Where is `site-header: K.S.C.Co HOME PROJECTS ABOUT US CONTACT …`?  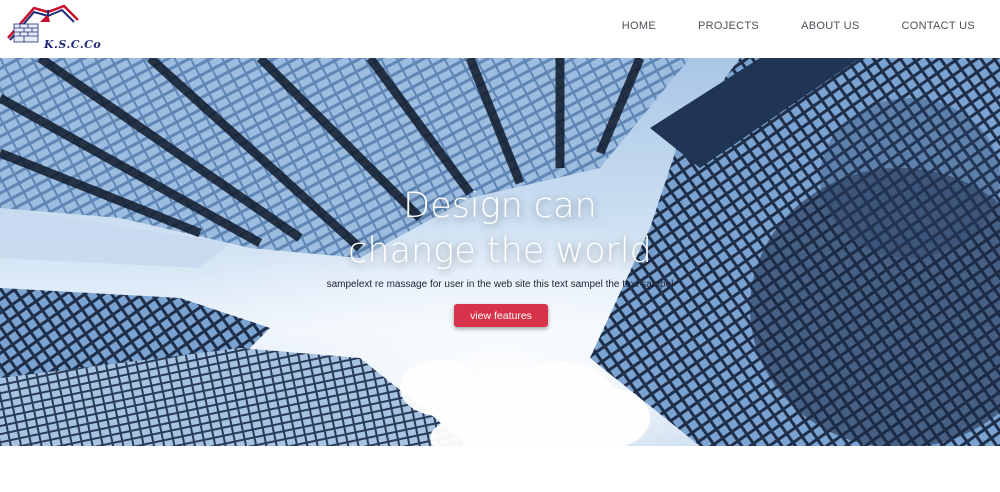
site-header: K.S.C.Co HOME PROJECTS ABOUT US CONTACT … is located at coordinates (500, 29).